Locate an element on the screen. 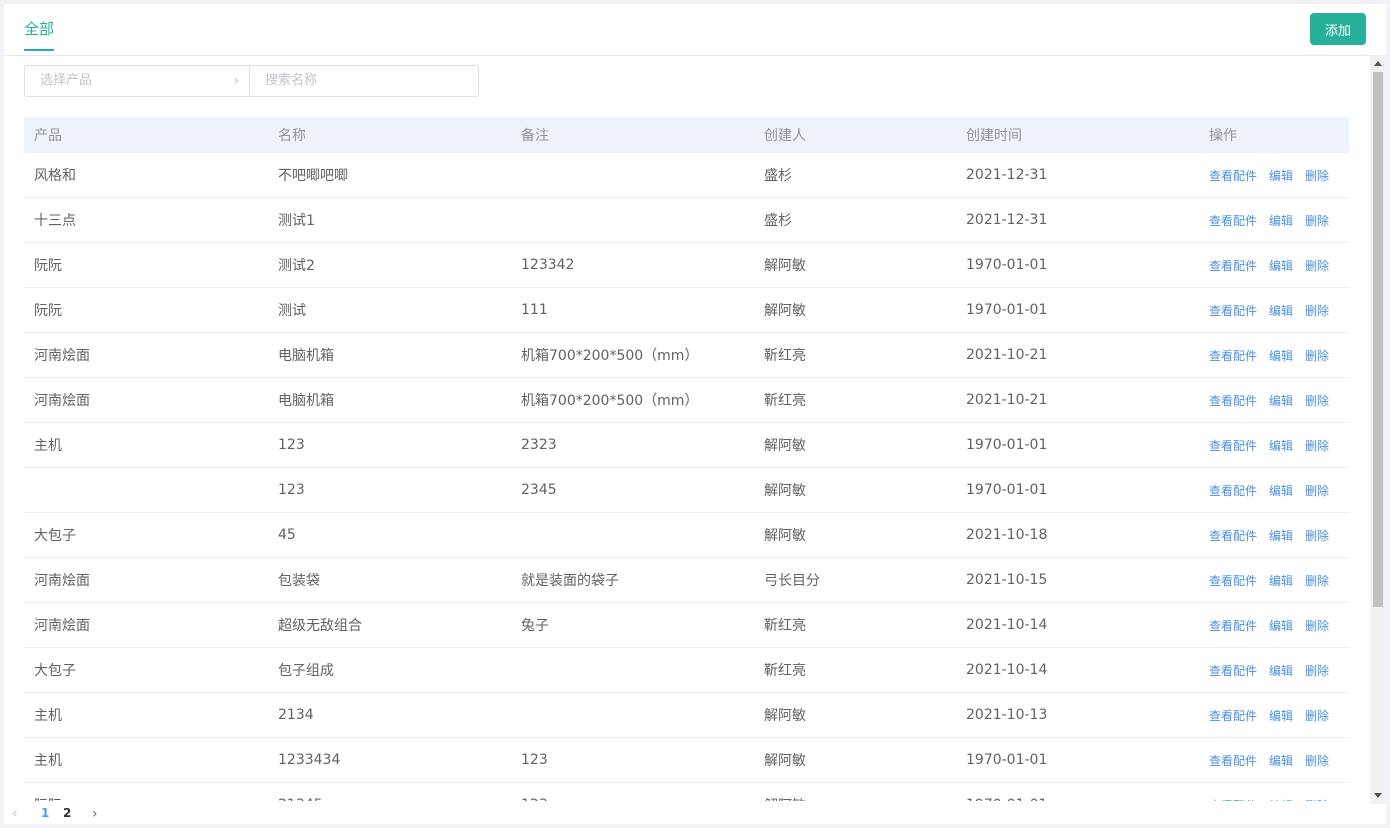 The height and width of the screenshot is (828, 1390). table-row: 大包子 包子组成 靳红亮 2021-10-14 查看配件 编辑 删除 is located at coordinates (686, 670).